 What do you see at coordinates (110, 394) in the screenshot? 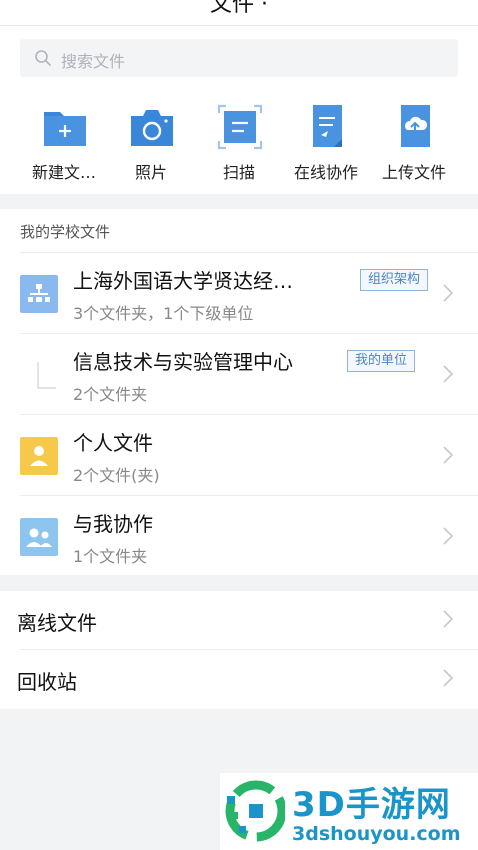
I see `row-subtitle: 2个文件夹` at bounding box center [110, 394].